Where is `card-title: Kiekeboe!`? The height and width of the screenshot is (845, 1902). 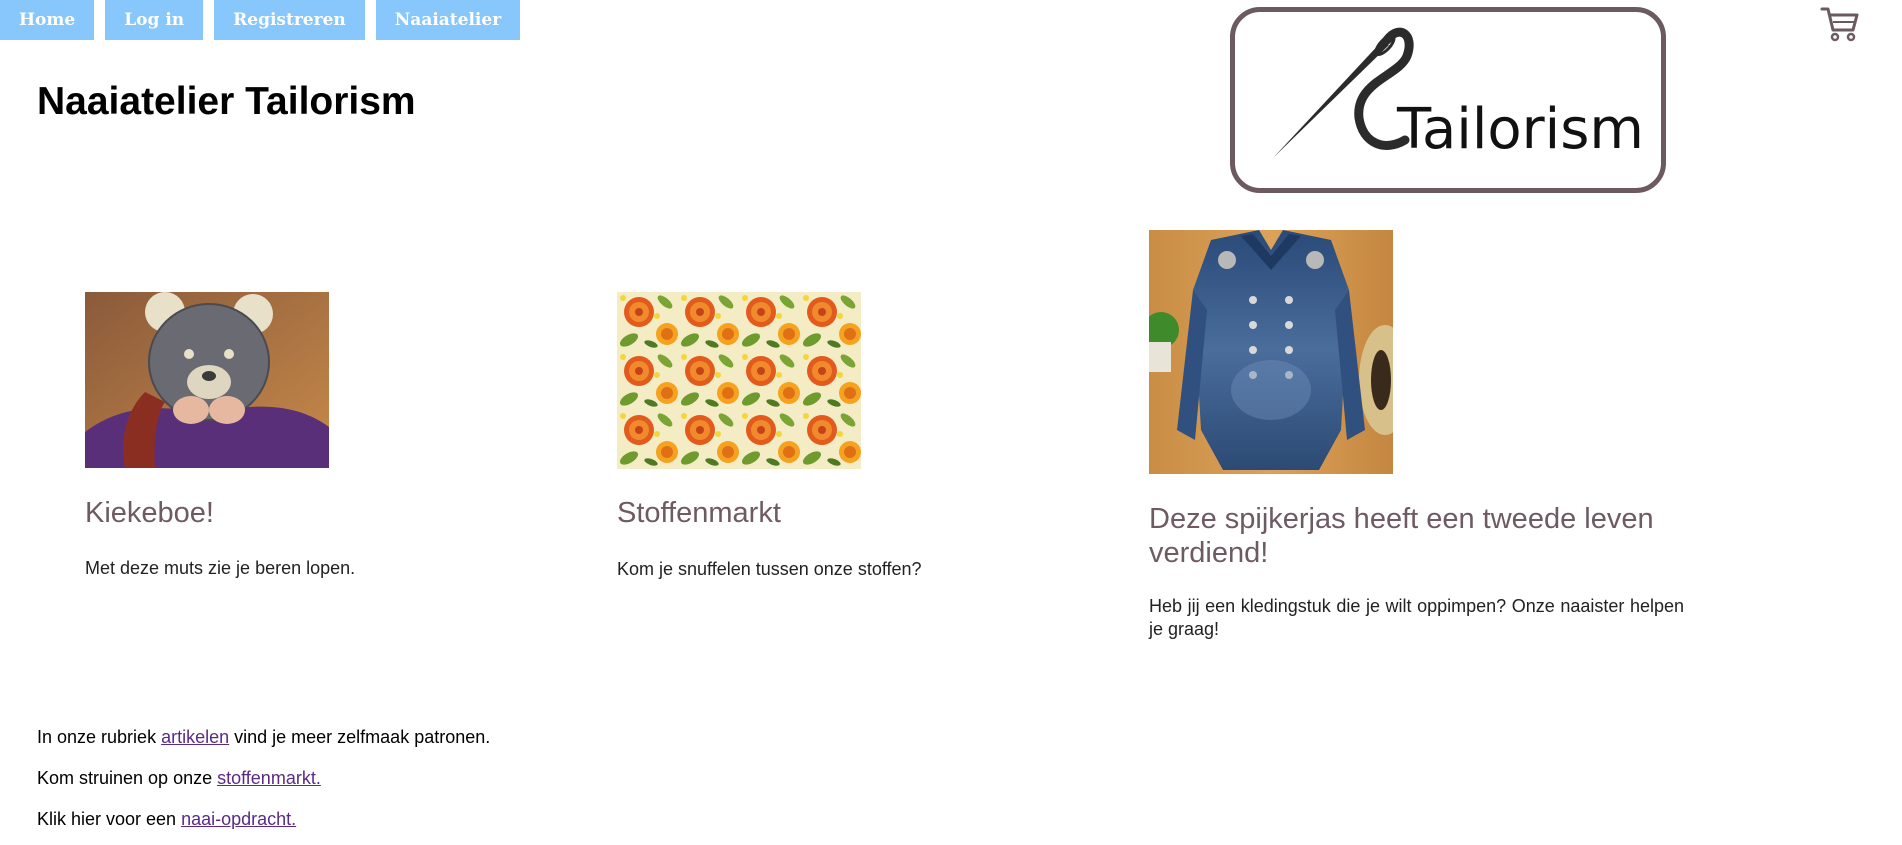 card-title: Kiekeboe! is located at coordinates (355, 513).